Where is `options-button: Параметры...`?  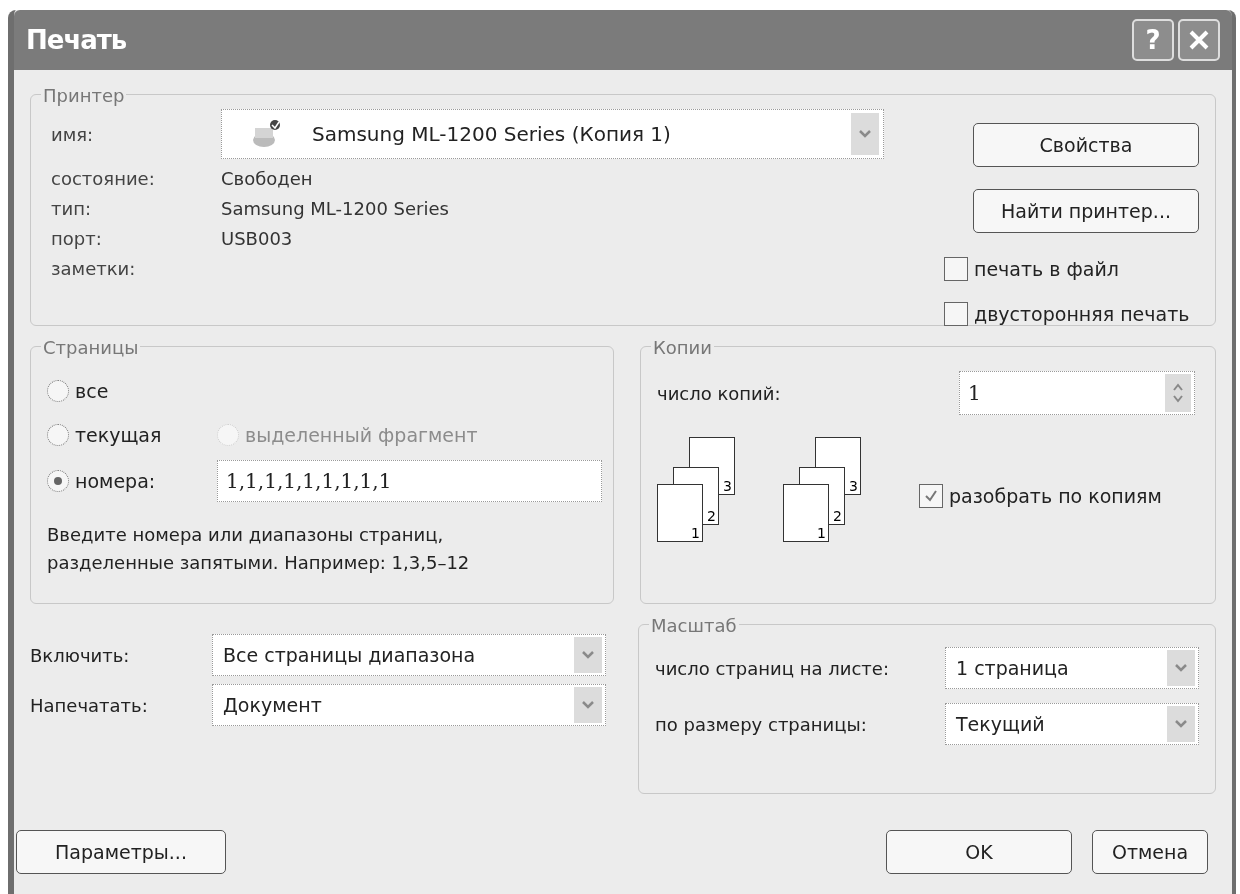
options-button: Параметры... is located at coordinates (121, 852).